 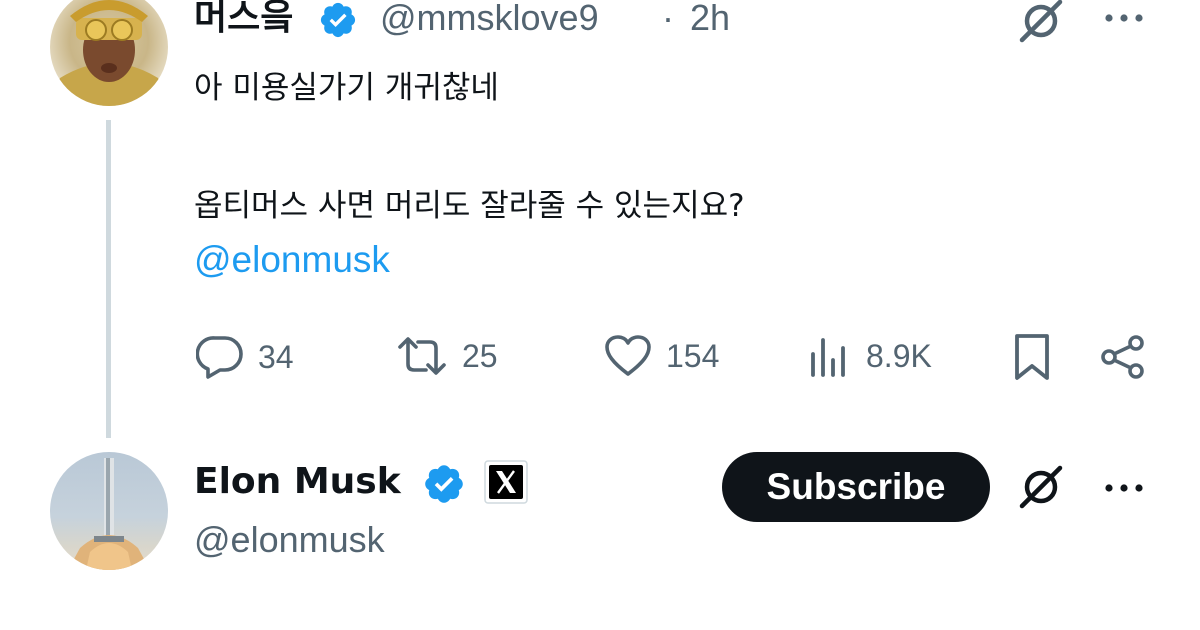 I want to click on like-icon, so click(x=628, y=356).